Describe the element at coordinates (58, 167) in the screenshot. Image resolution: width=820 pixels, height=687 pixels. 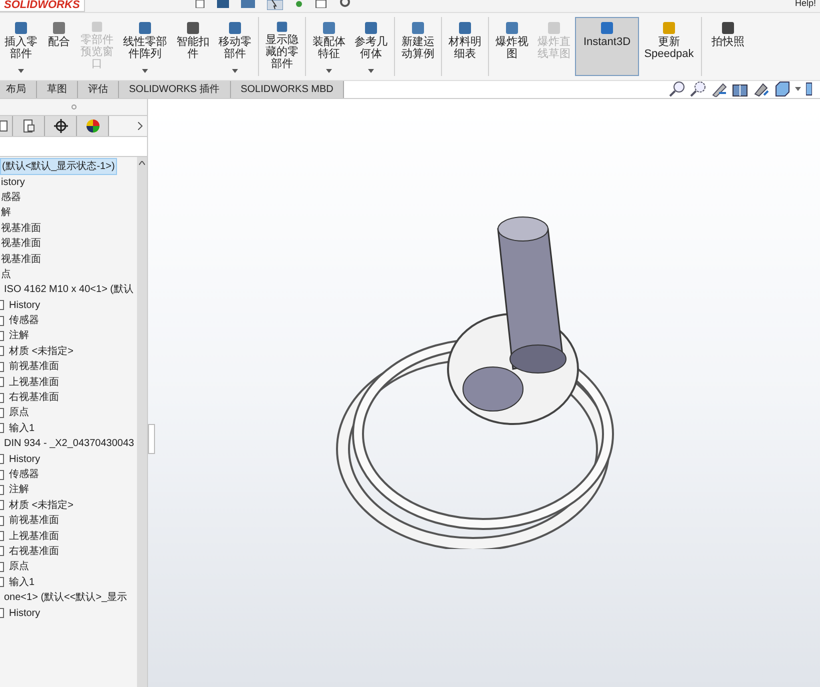
I see `tree-item: (默认<默认_显示状态-1>)` at that location.